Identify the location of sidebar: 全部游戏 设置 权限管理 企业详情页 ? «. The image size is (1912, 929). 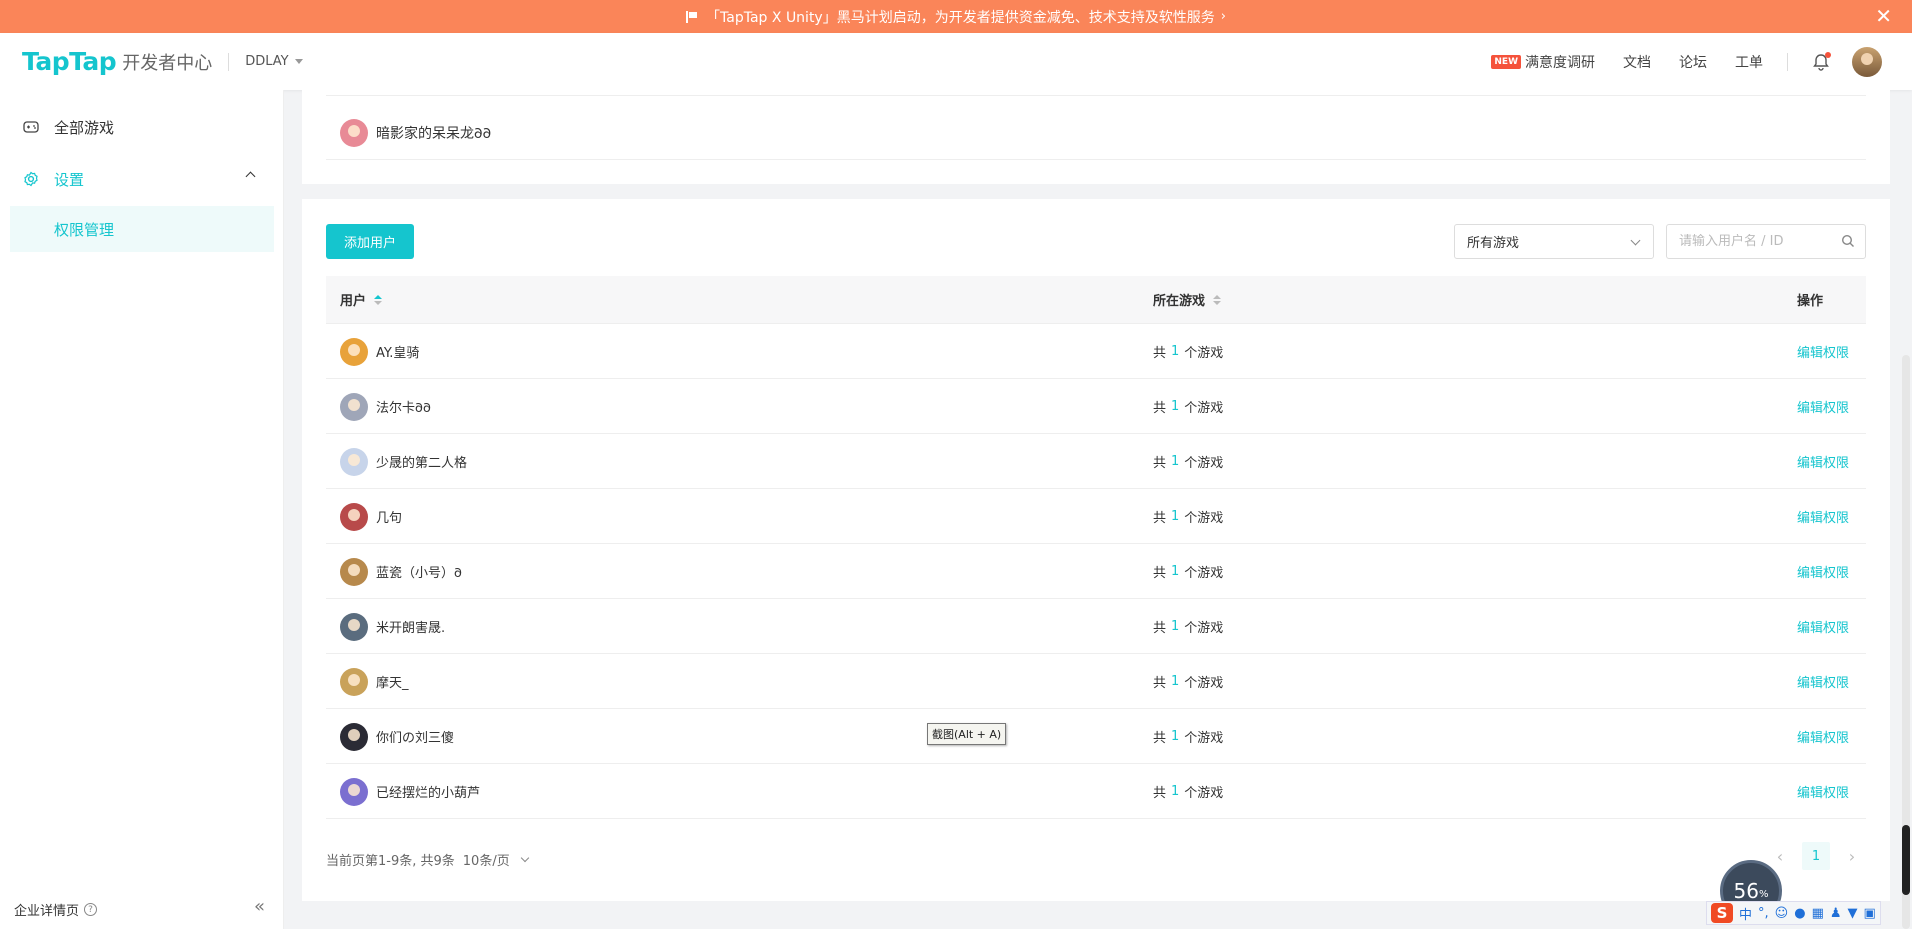
(142, 509).